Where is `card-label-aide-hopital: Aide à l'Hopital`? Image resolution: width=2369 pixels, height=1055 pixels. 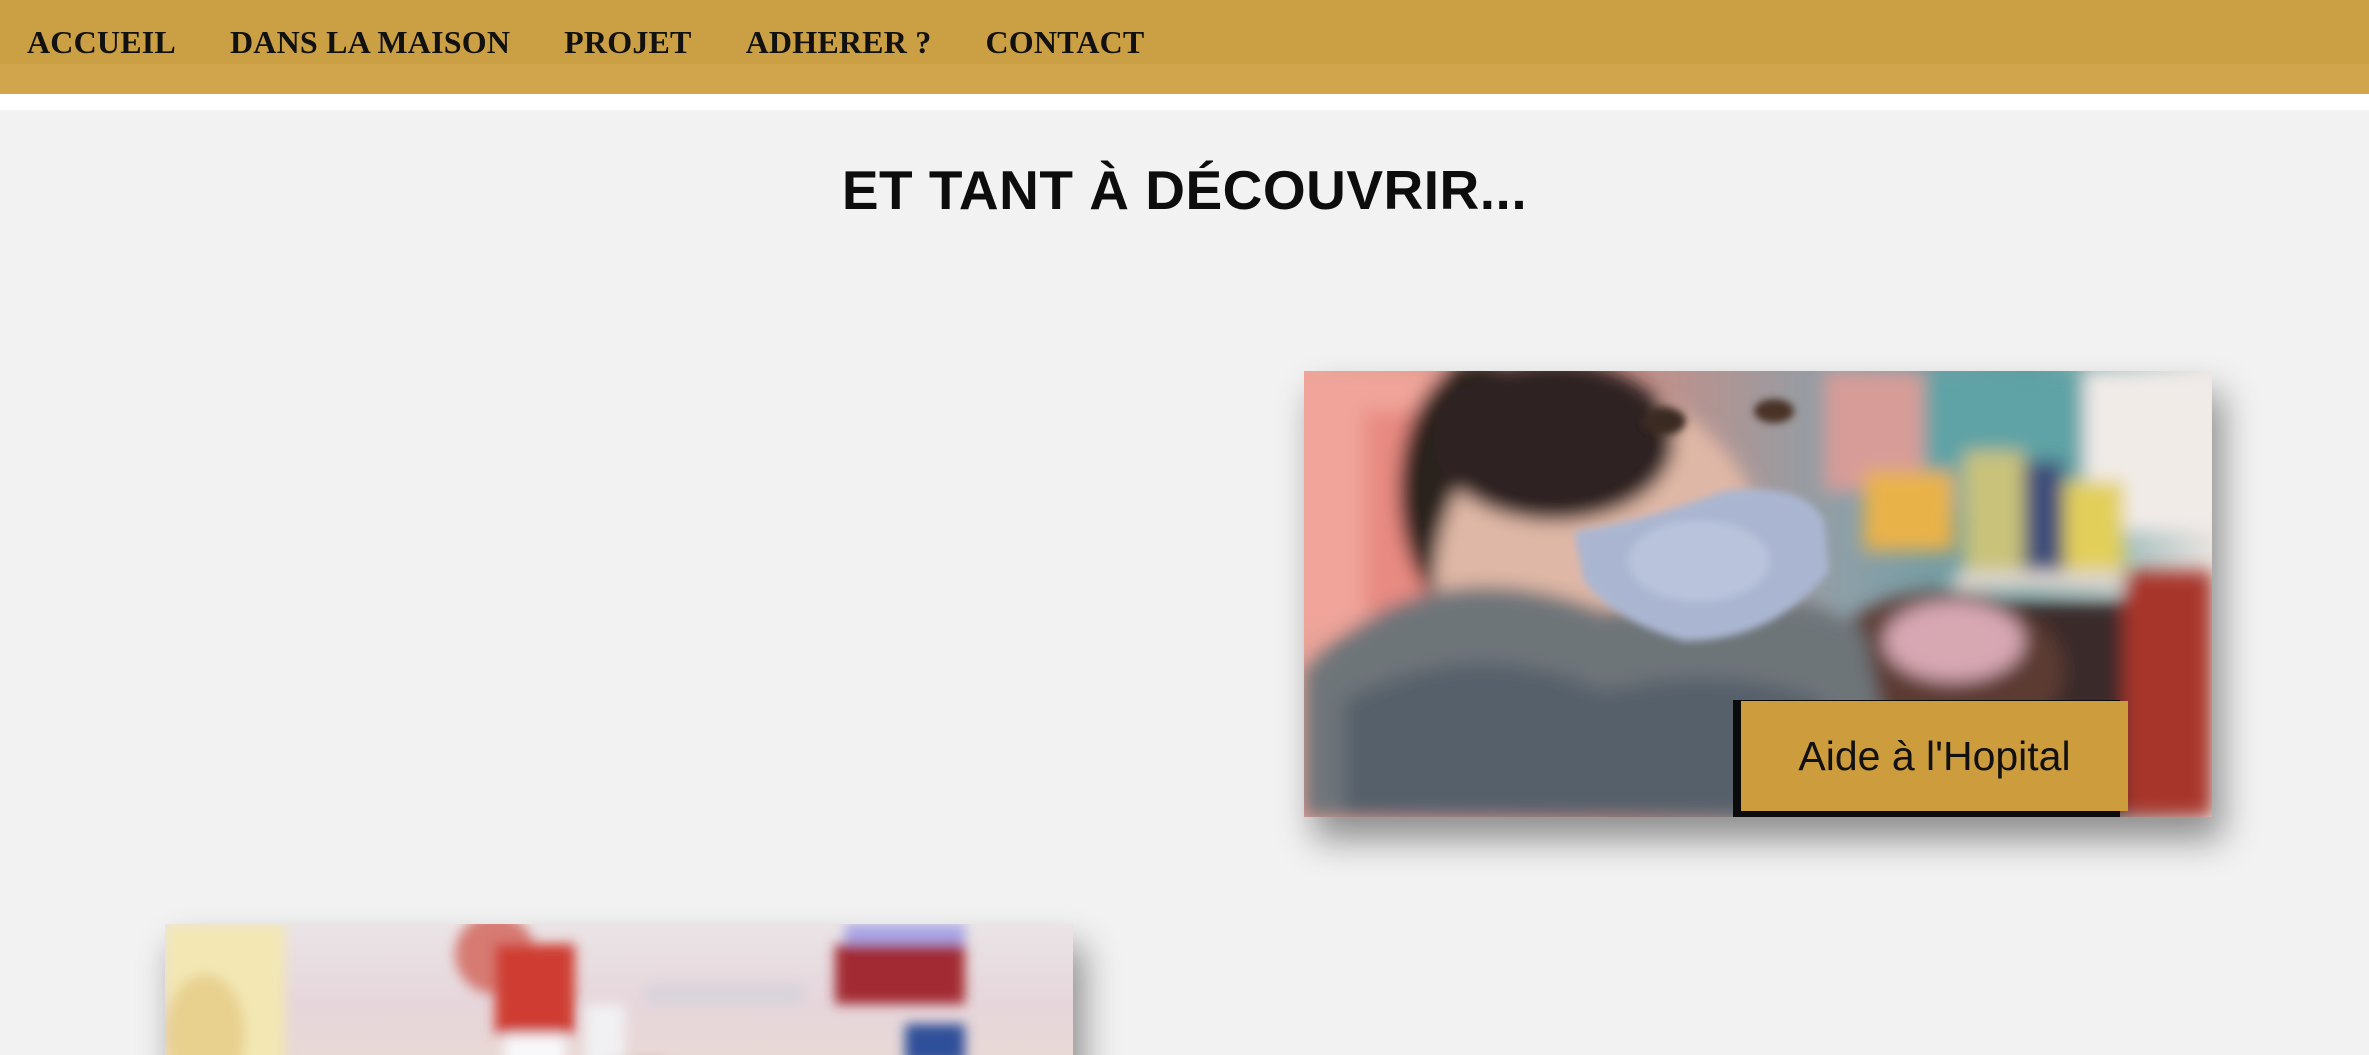
card-label-aide-hopital: Aide à l'Hopital is located at coordinates (1934, 756).